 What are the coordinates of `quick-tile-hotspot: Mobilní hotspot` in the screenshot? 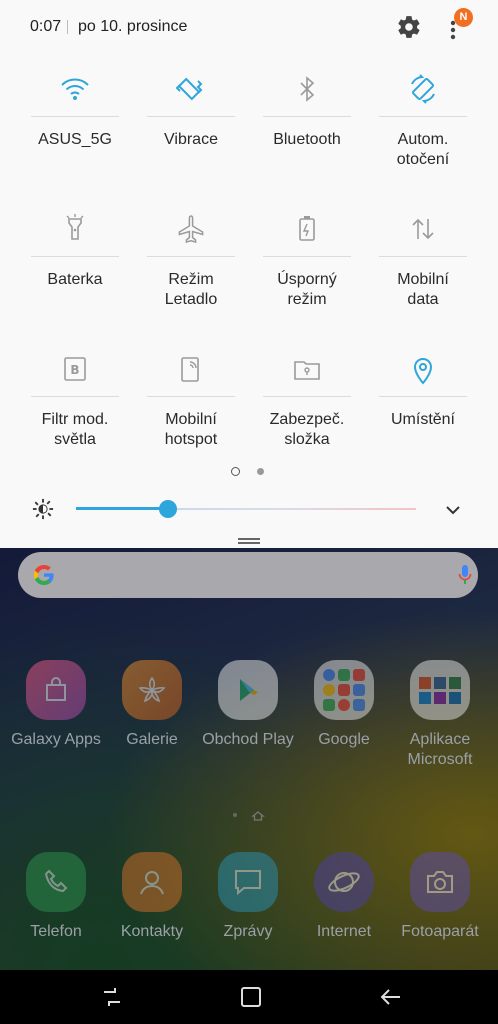 It's located at (191, 409).